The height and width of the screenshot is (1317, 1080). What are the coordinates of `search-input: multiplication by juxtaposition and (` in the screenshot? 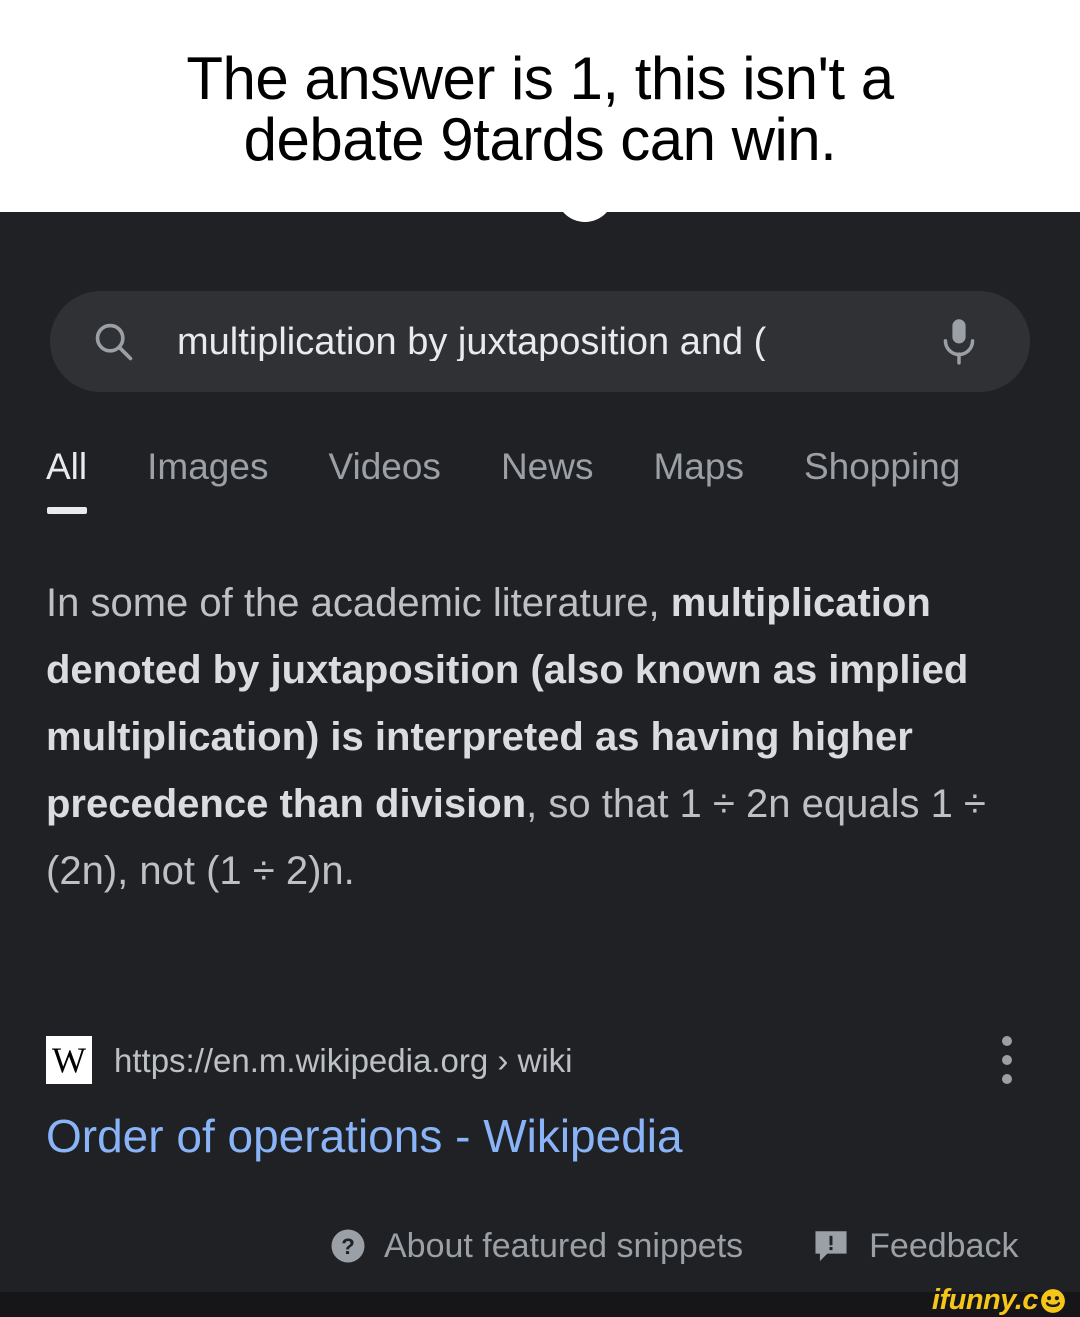 It's located at (551, 342).